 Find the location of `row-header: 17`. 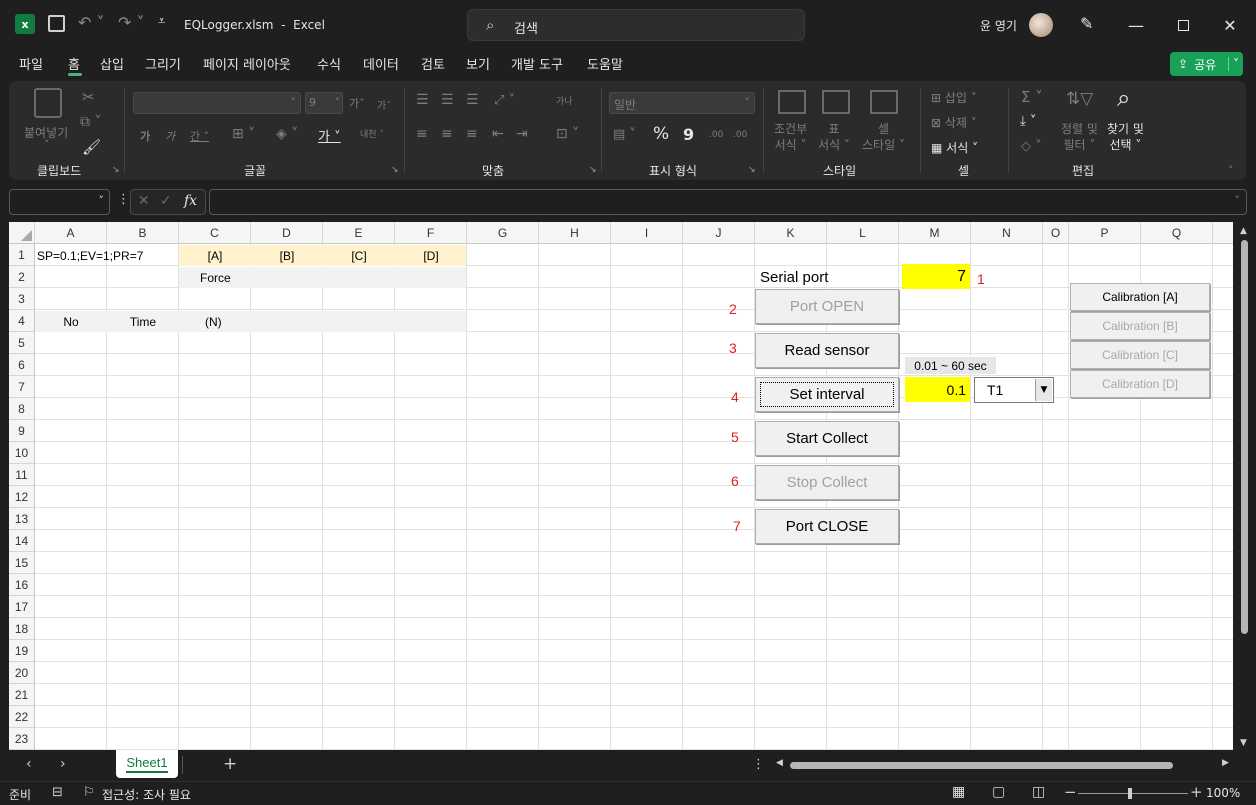

row-header: 17 is located at coordinates (22, 607).